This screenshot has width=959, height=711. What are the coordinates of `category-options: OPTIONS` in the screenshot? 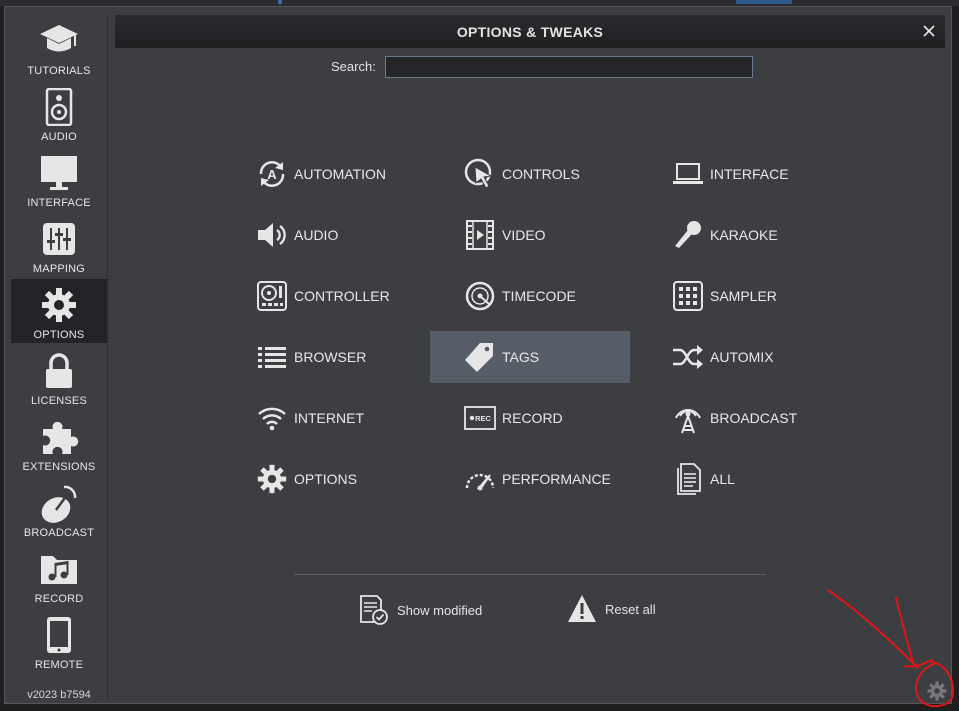 It's located at (335, 479).